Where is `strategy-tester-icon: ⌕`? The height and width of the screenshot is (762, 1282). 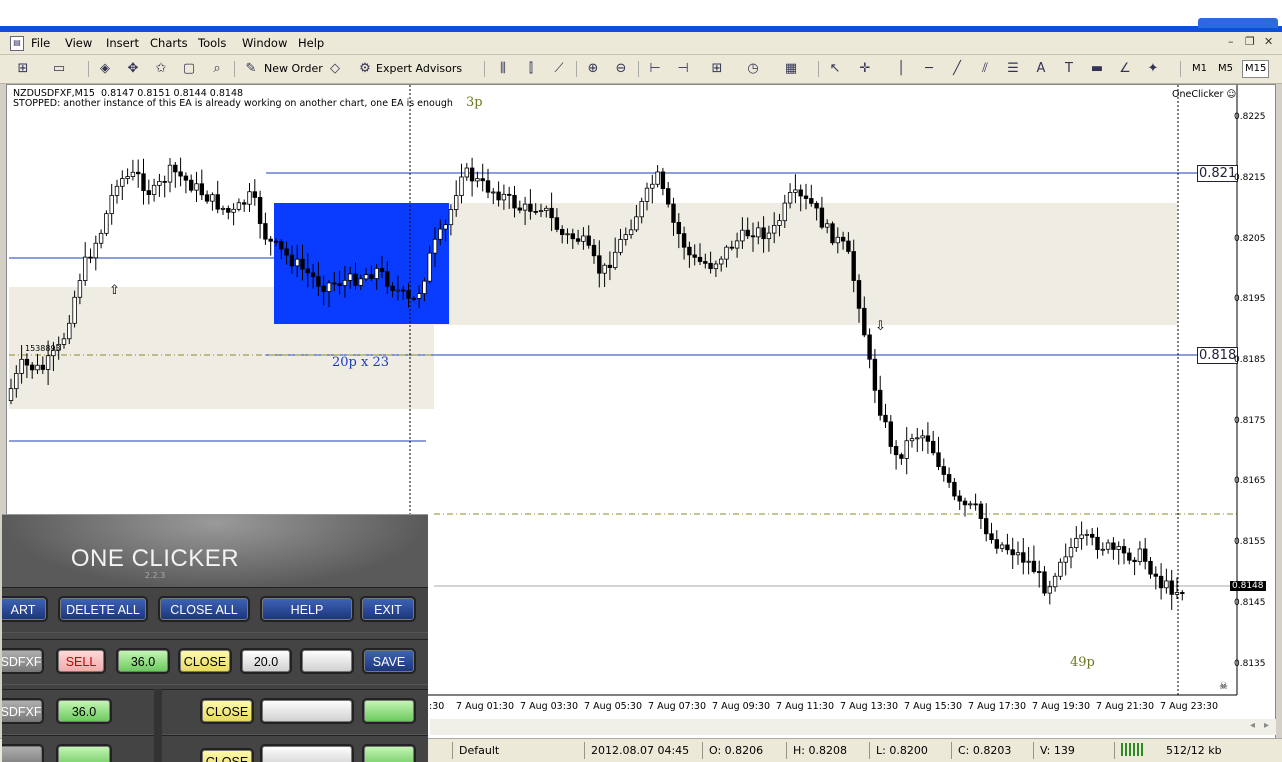
strategy-tester-icon: ⌕ is located at coordinates (217, 69).